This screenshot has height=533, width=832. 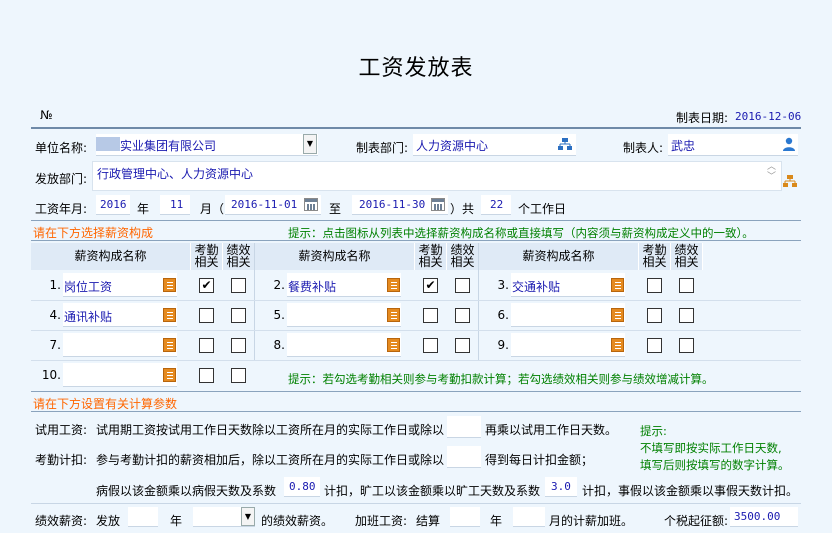 I want to click on checkbox-hint: 提示：若勾选考勤相关则参与考勤扣款计算；若勾选绩效相关则参与绩效增减计算。, so click(x=501, y=379).